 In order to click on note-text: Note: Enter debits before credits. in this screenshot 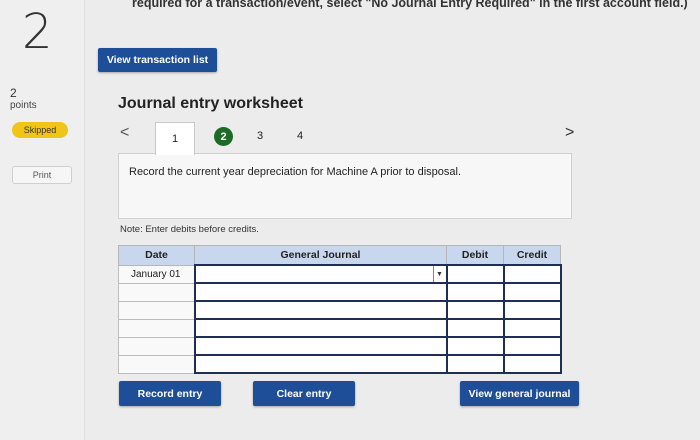, I will do `click(189, 229)`.